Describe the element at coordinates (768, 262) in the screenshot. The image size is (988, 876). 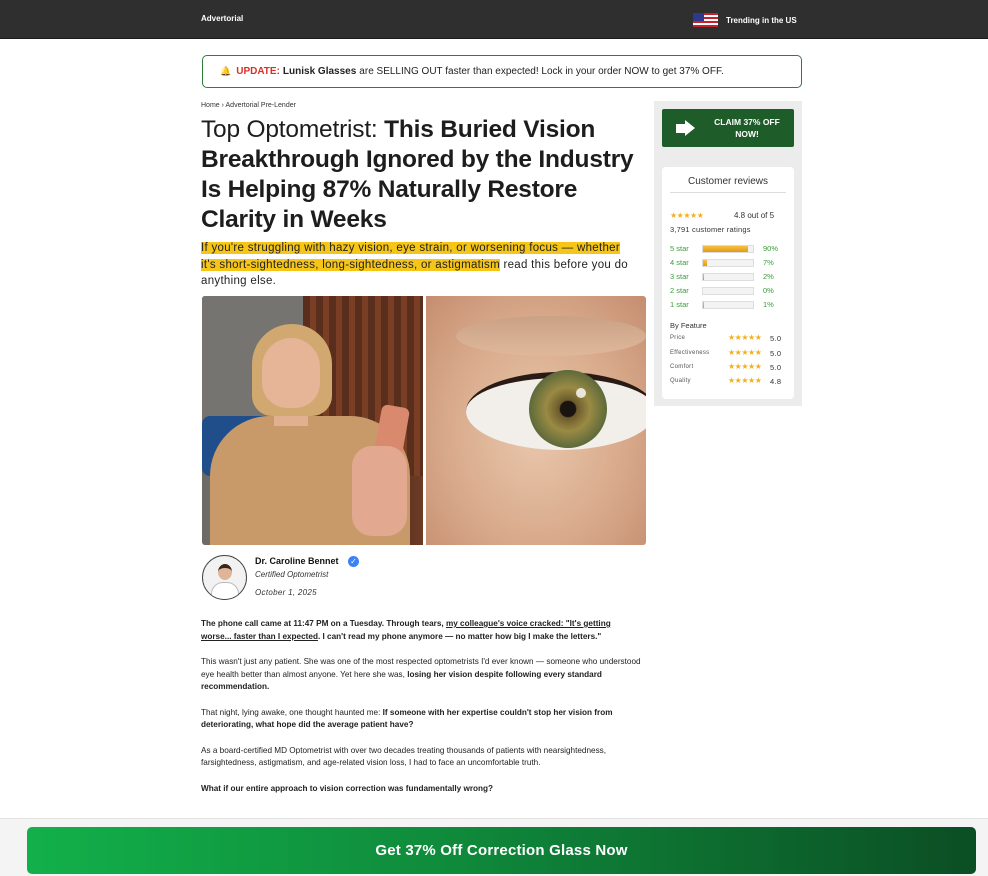
I see `histogram-percent: 7%` at that location.